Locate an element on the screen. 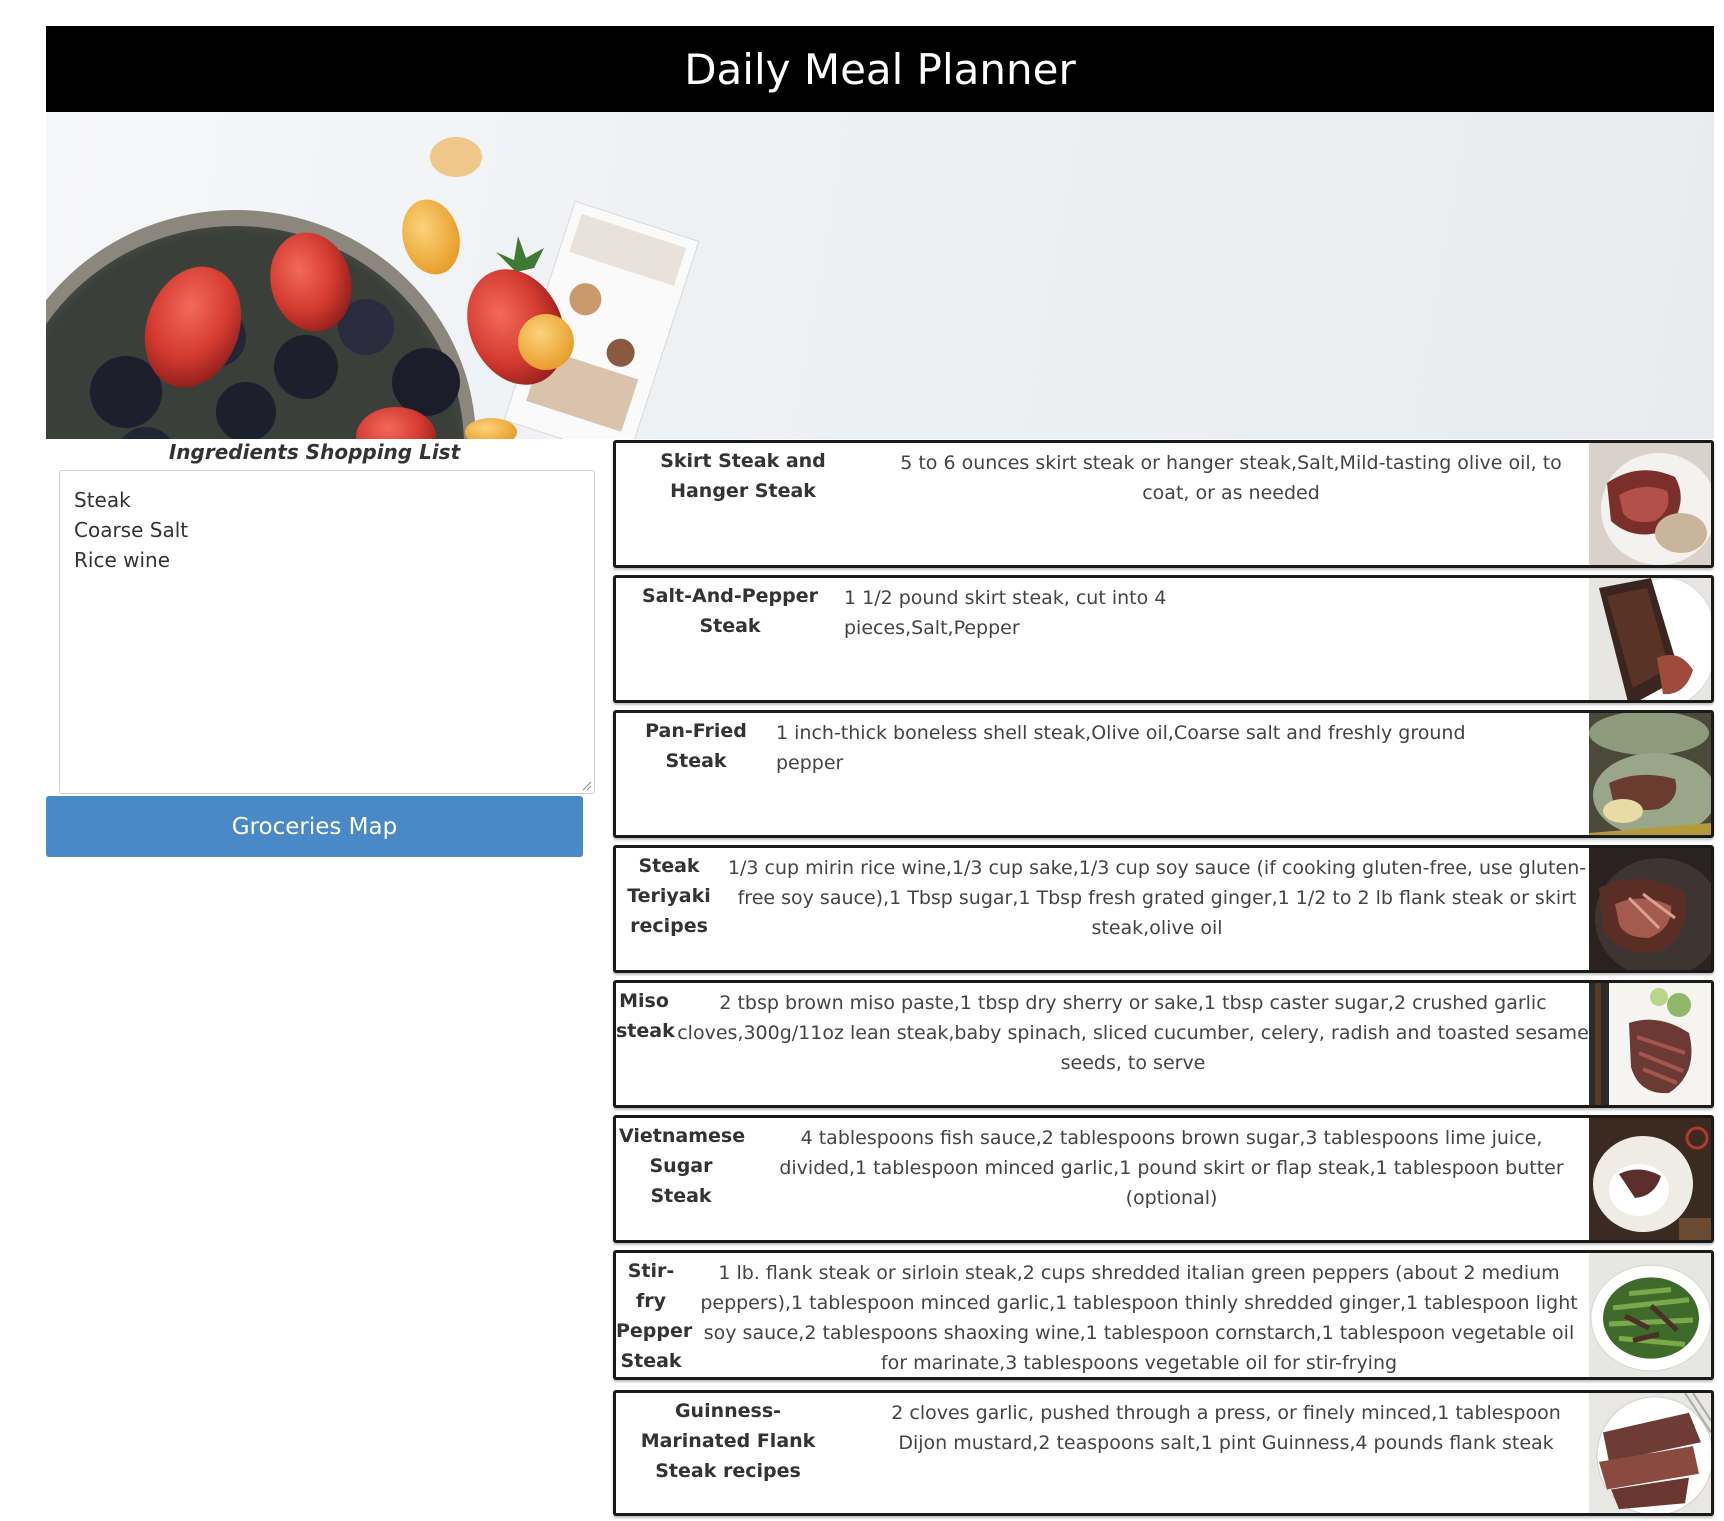  shopping-list-item: Coarse Salt is located at coordinates (131, 530).